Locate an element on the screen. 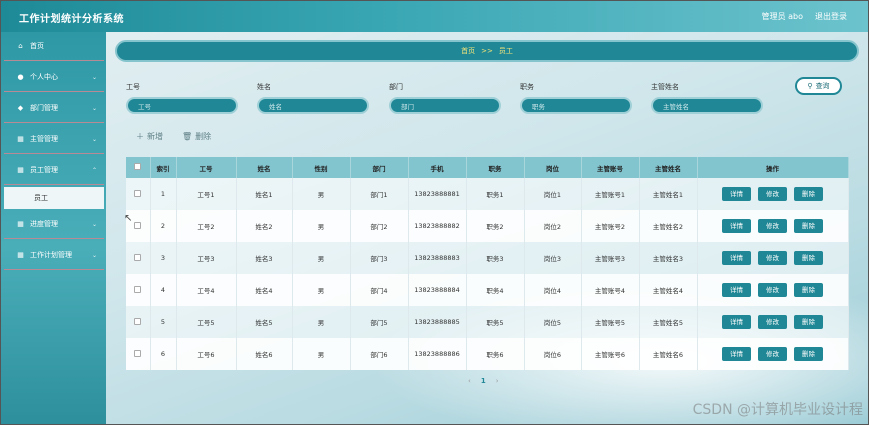 This screenshot has width=869, height=425. sidebar-item-label: 进度管理 is located at coordinates (44, 224).